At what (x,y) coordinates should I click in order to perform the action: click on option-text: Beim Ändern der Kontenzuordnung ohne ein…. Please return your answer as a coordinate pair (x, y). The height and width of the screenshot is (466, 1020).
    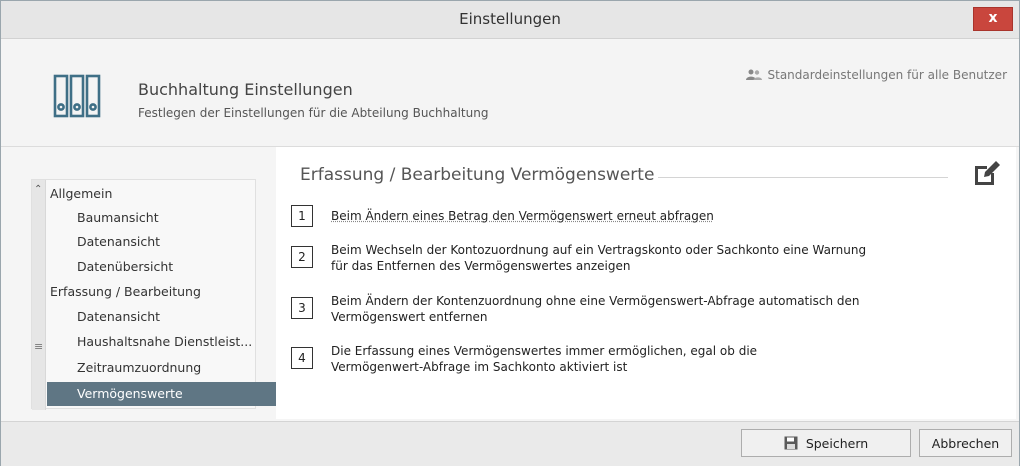
    Looking at the image, I should click on (595, 309).